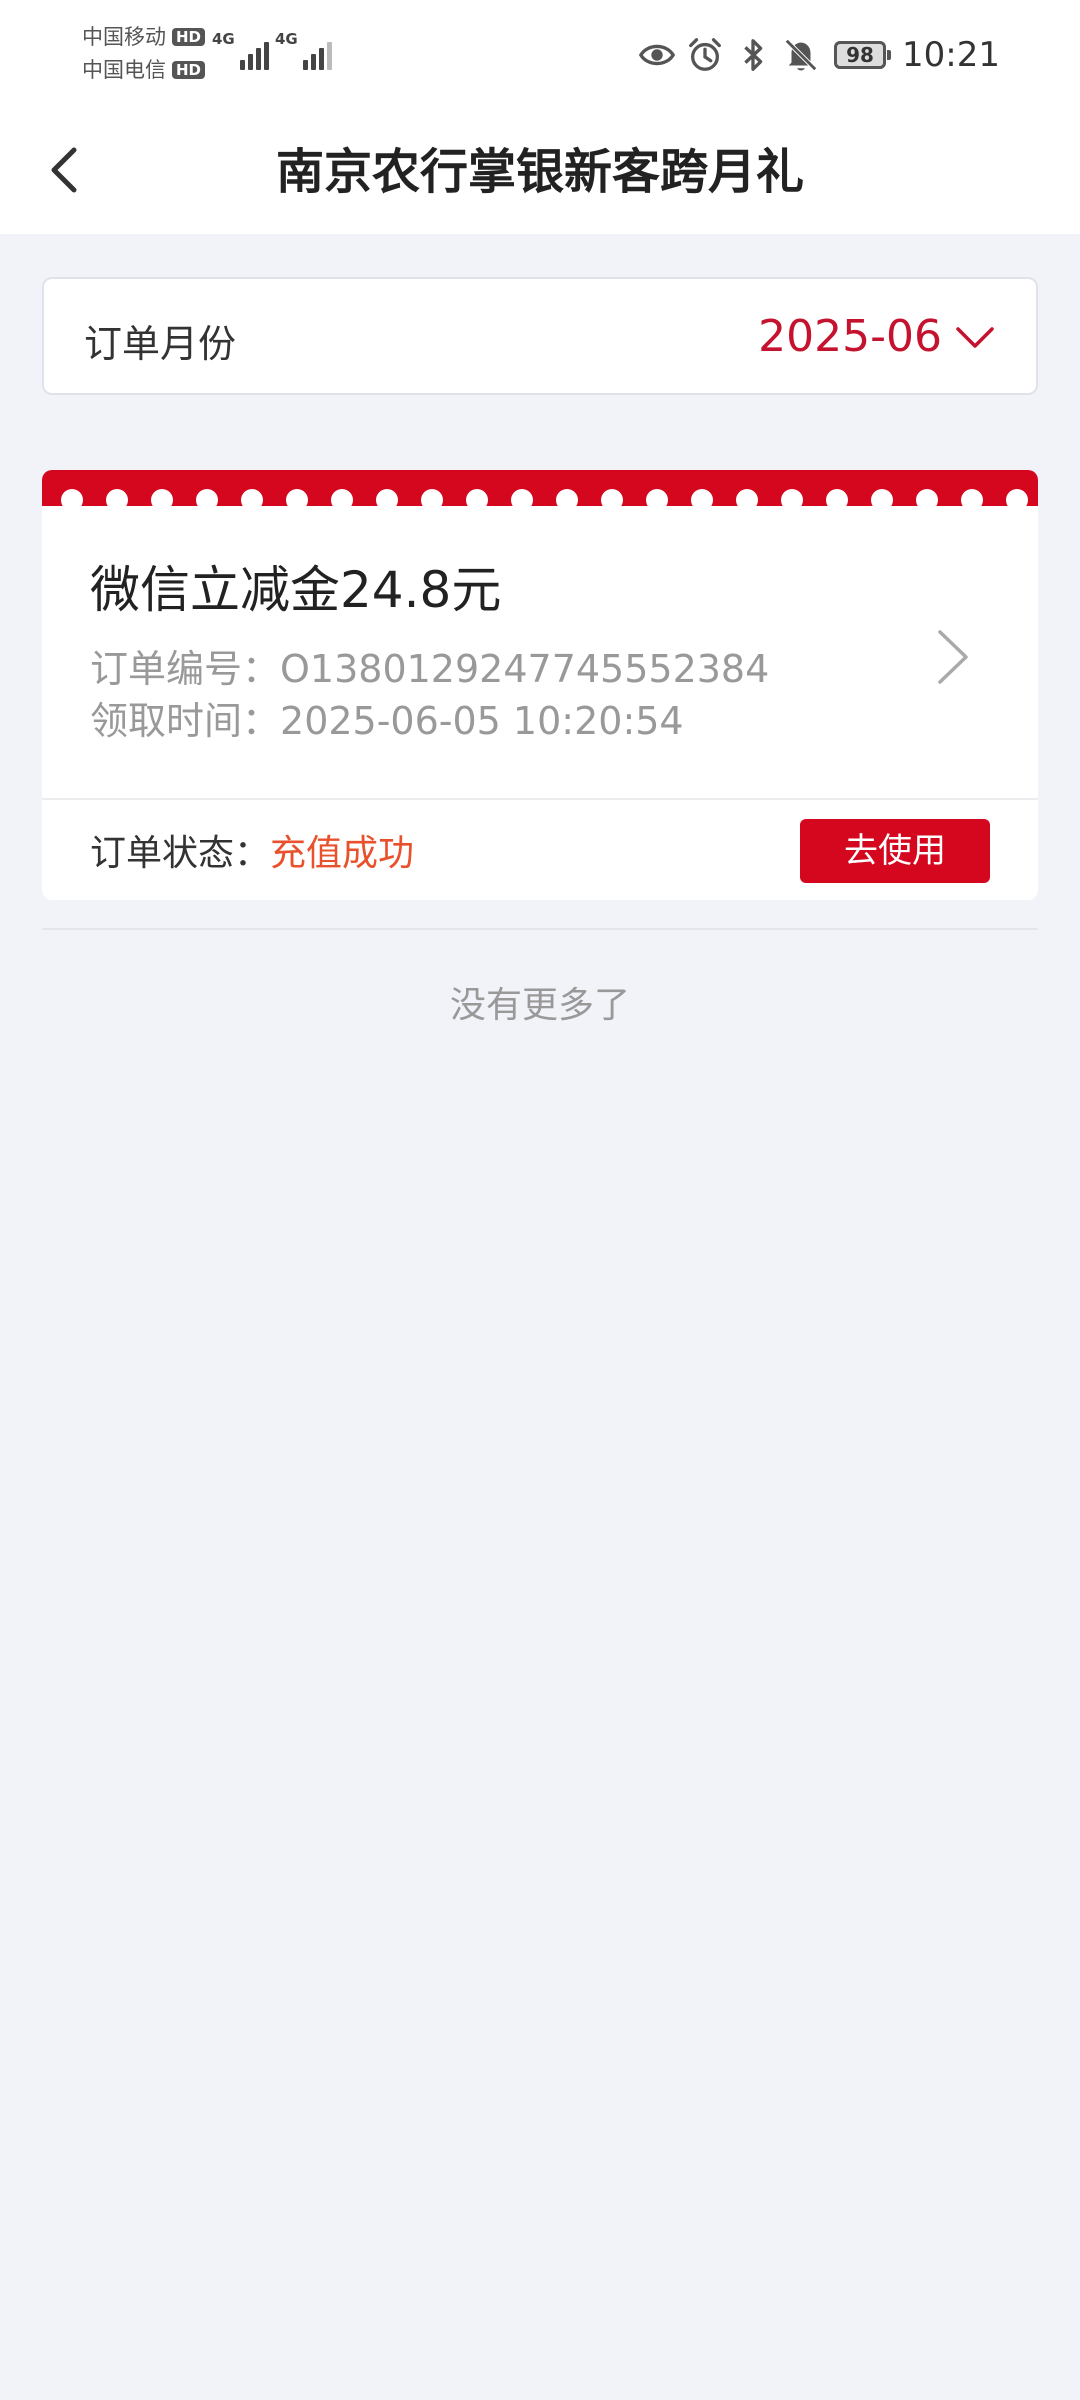 The width and height of the screenshot is (1080, 2400). What do you see at coordinates (539, 1005) in the screenshot?
I see `list-end-text: 没有更多了` at bounding box center [539, 1005].